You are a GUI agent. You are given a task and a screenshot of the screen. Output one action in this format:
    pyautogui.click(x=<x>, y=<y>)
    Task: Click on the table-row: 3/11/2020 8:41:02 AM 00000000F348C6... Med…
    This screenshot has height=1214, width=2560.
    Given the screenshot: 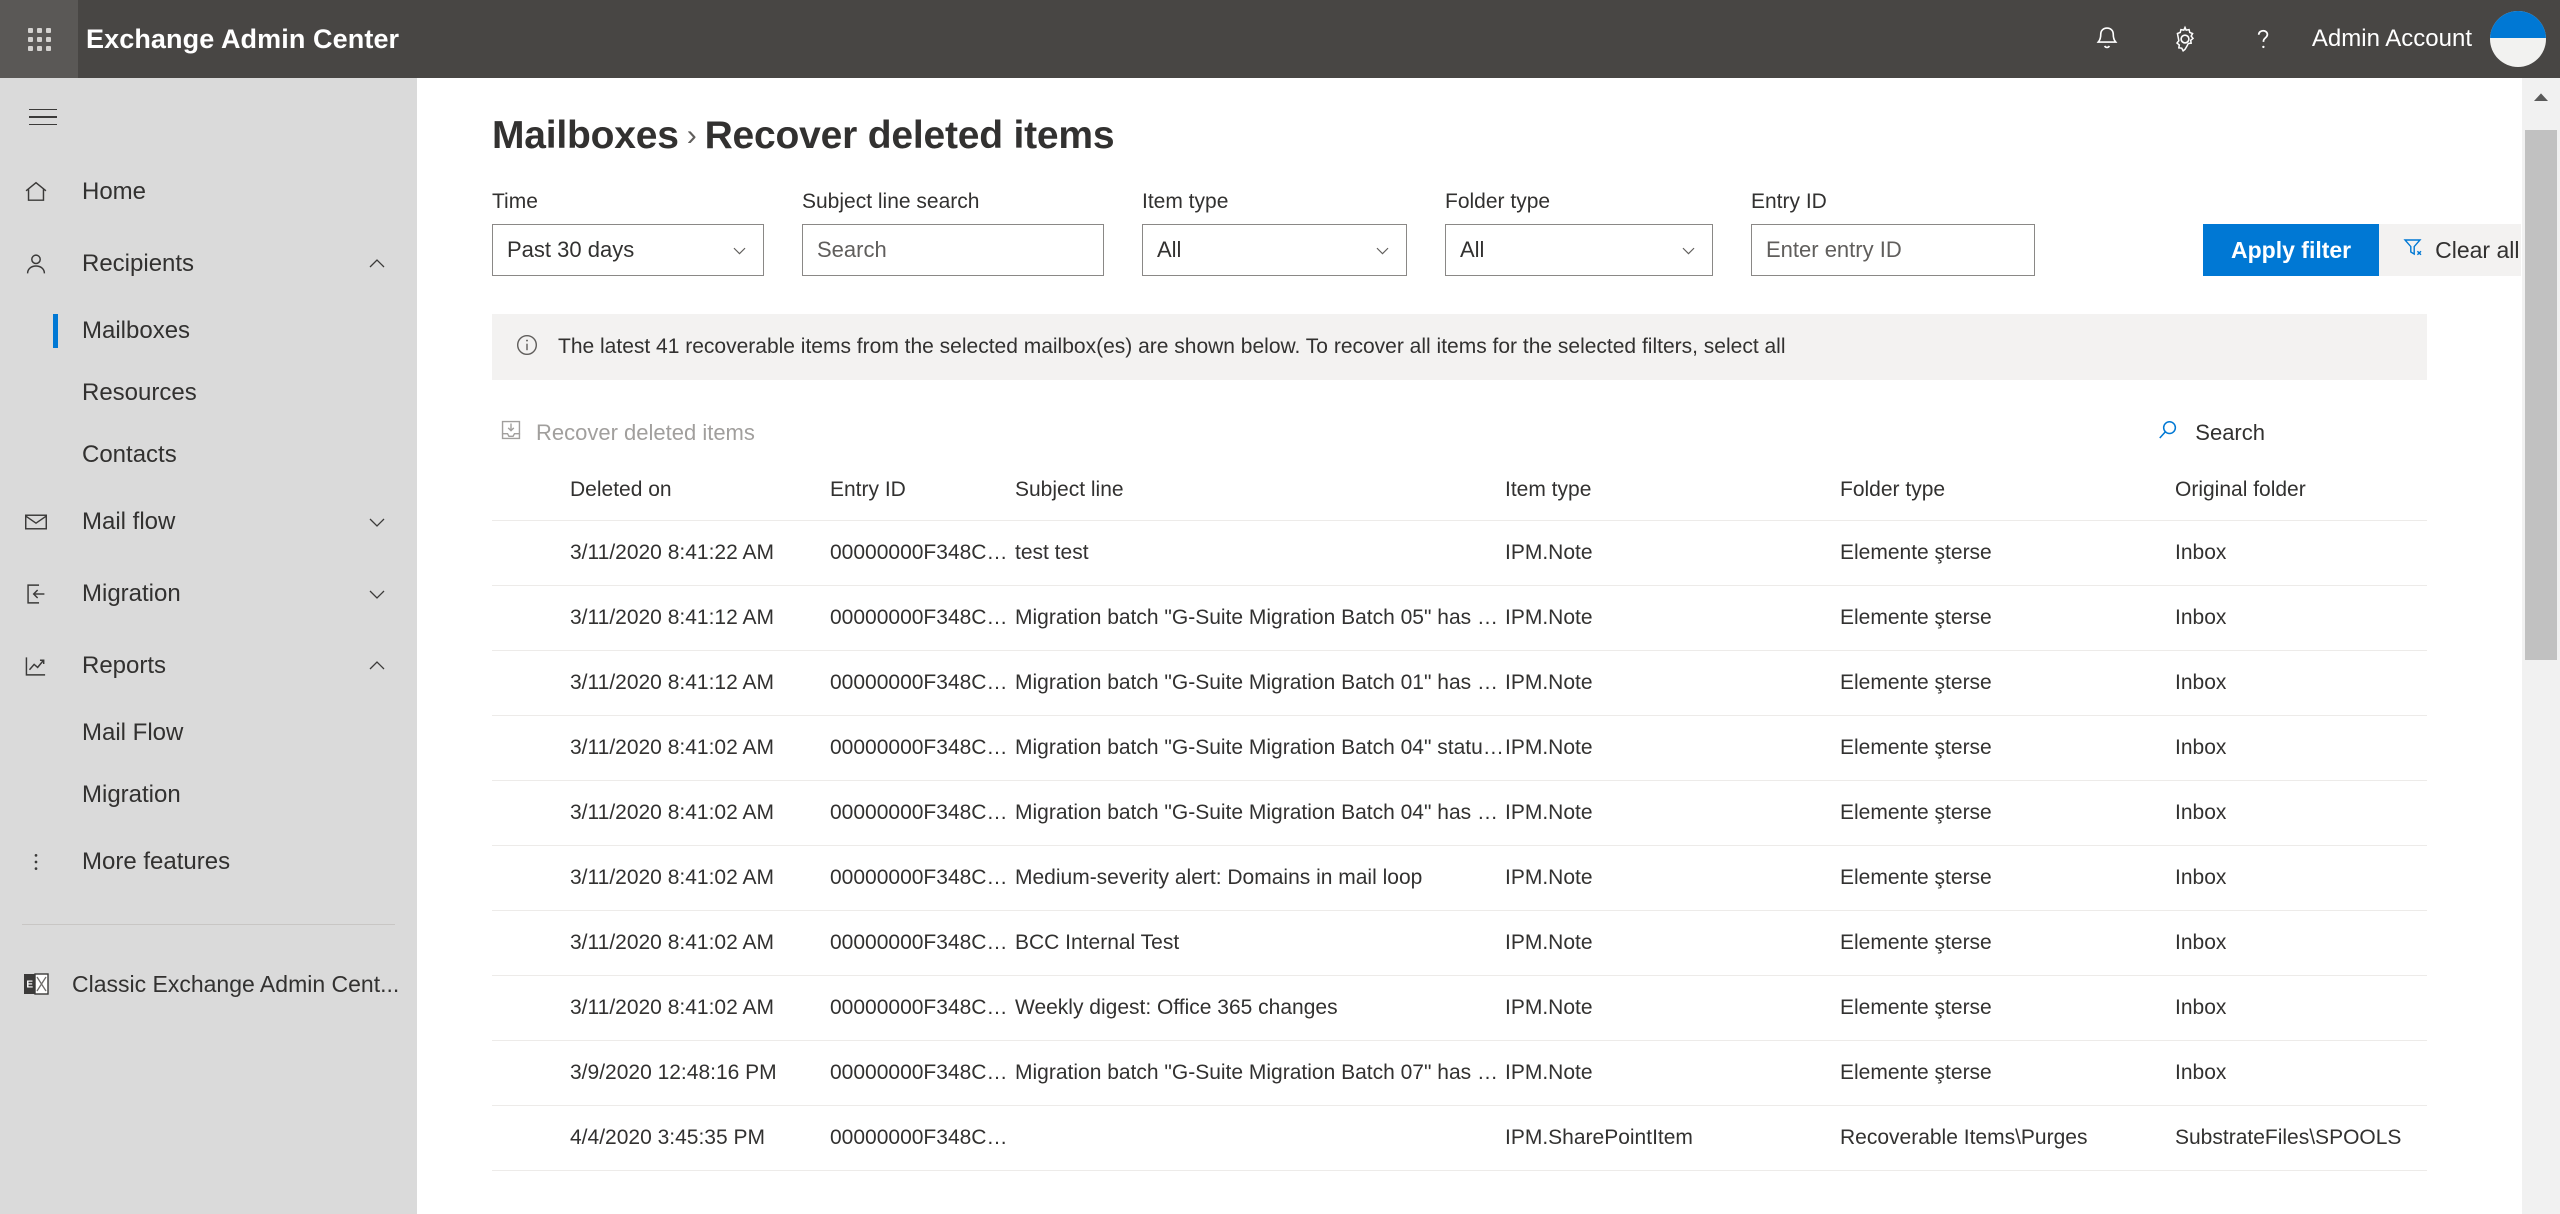 What is the action you would take?
    pyautogui.click(x=1459, y=878)
    